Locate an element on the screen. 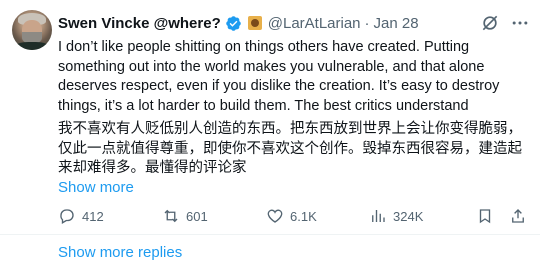 The width and height of the screenshot is (540, 270). reply-button: 412 is located at coordinates (81, 216).